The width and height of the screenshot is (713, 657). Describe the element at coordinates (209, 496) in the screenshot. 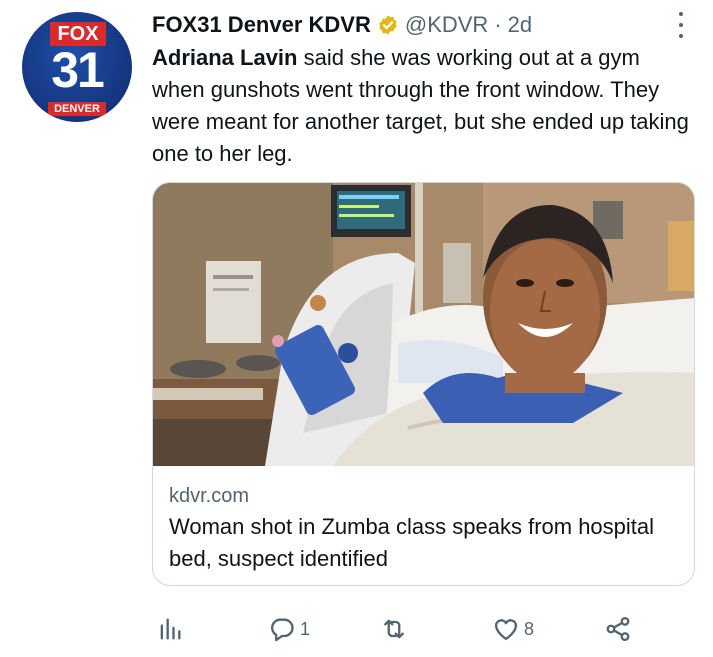

I see `card-domain: kdvr.com` at that location.